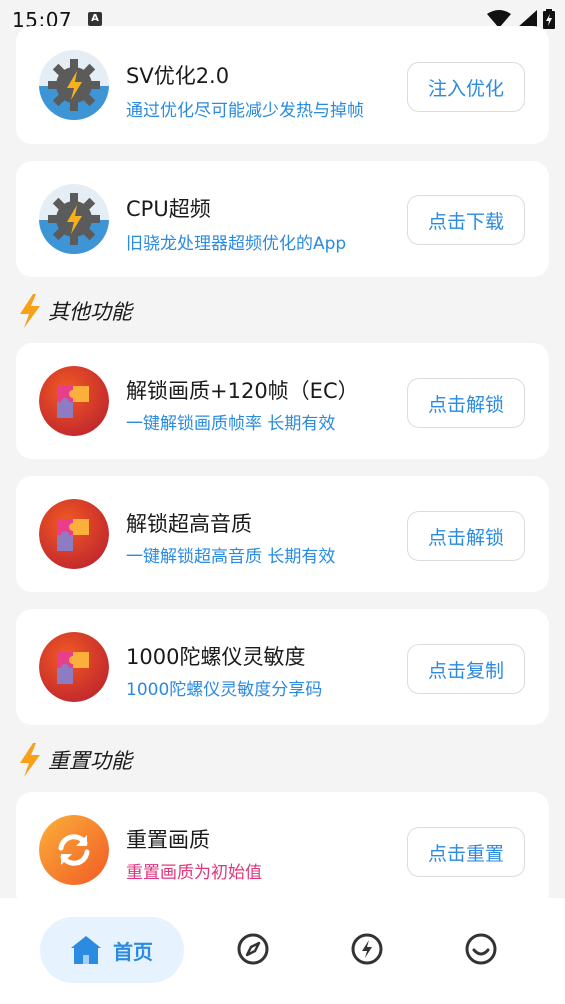 The image size is (565, 1004). What do you see at coordinates (466, 852) in the screenshot?
I see `reset-button: 点击重置` at bounding box center [466, 852].